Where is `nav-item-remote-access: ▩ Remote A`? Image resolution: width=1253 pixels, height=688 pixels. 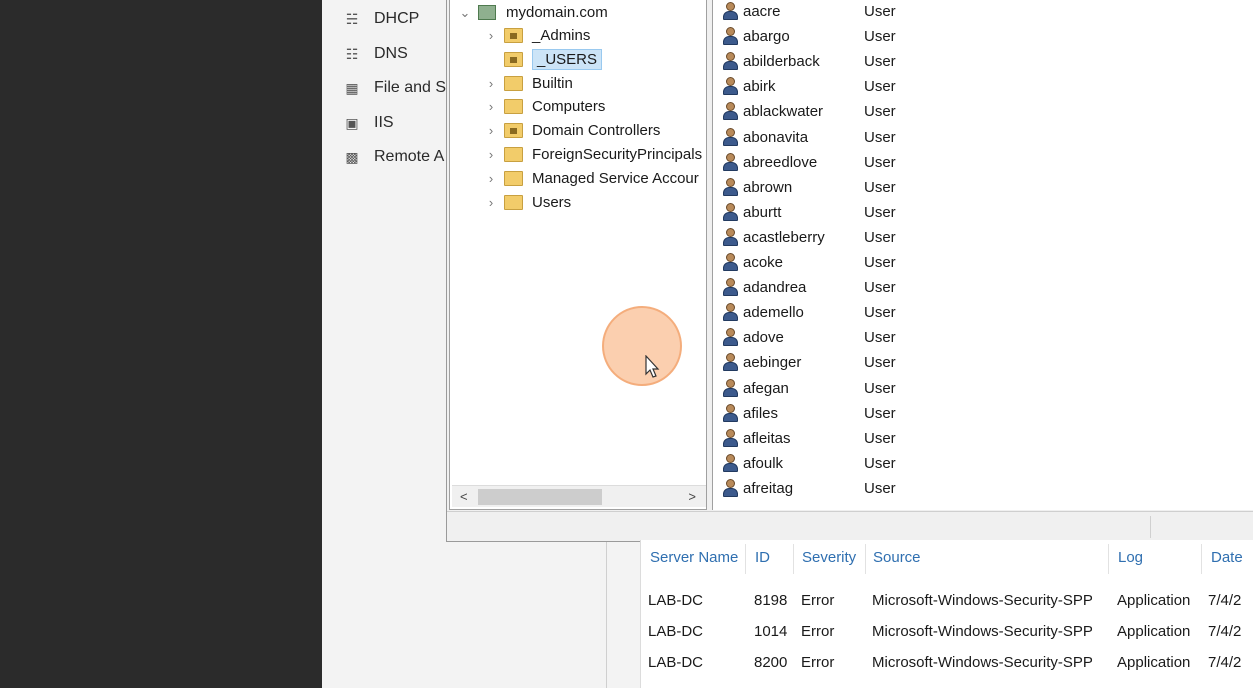 nav-item-remote-access: ▩ Remote A is located at coordinates (393, 157).